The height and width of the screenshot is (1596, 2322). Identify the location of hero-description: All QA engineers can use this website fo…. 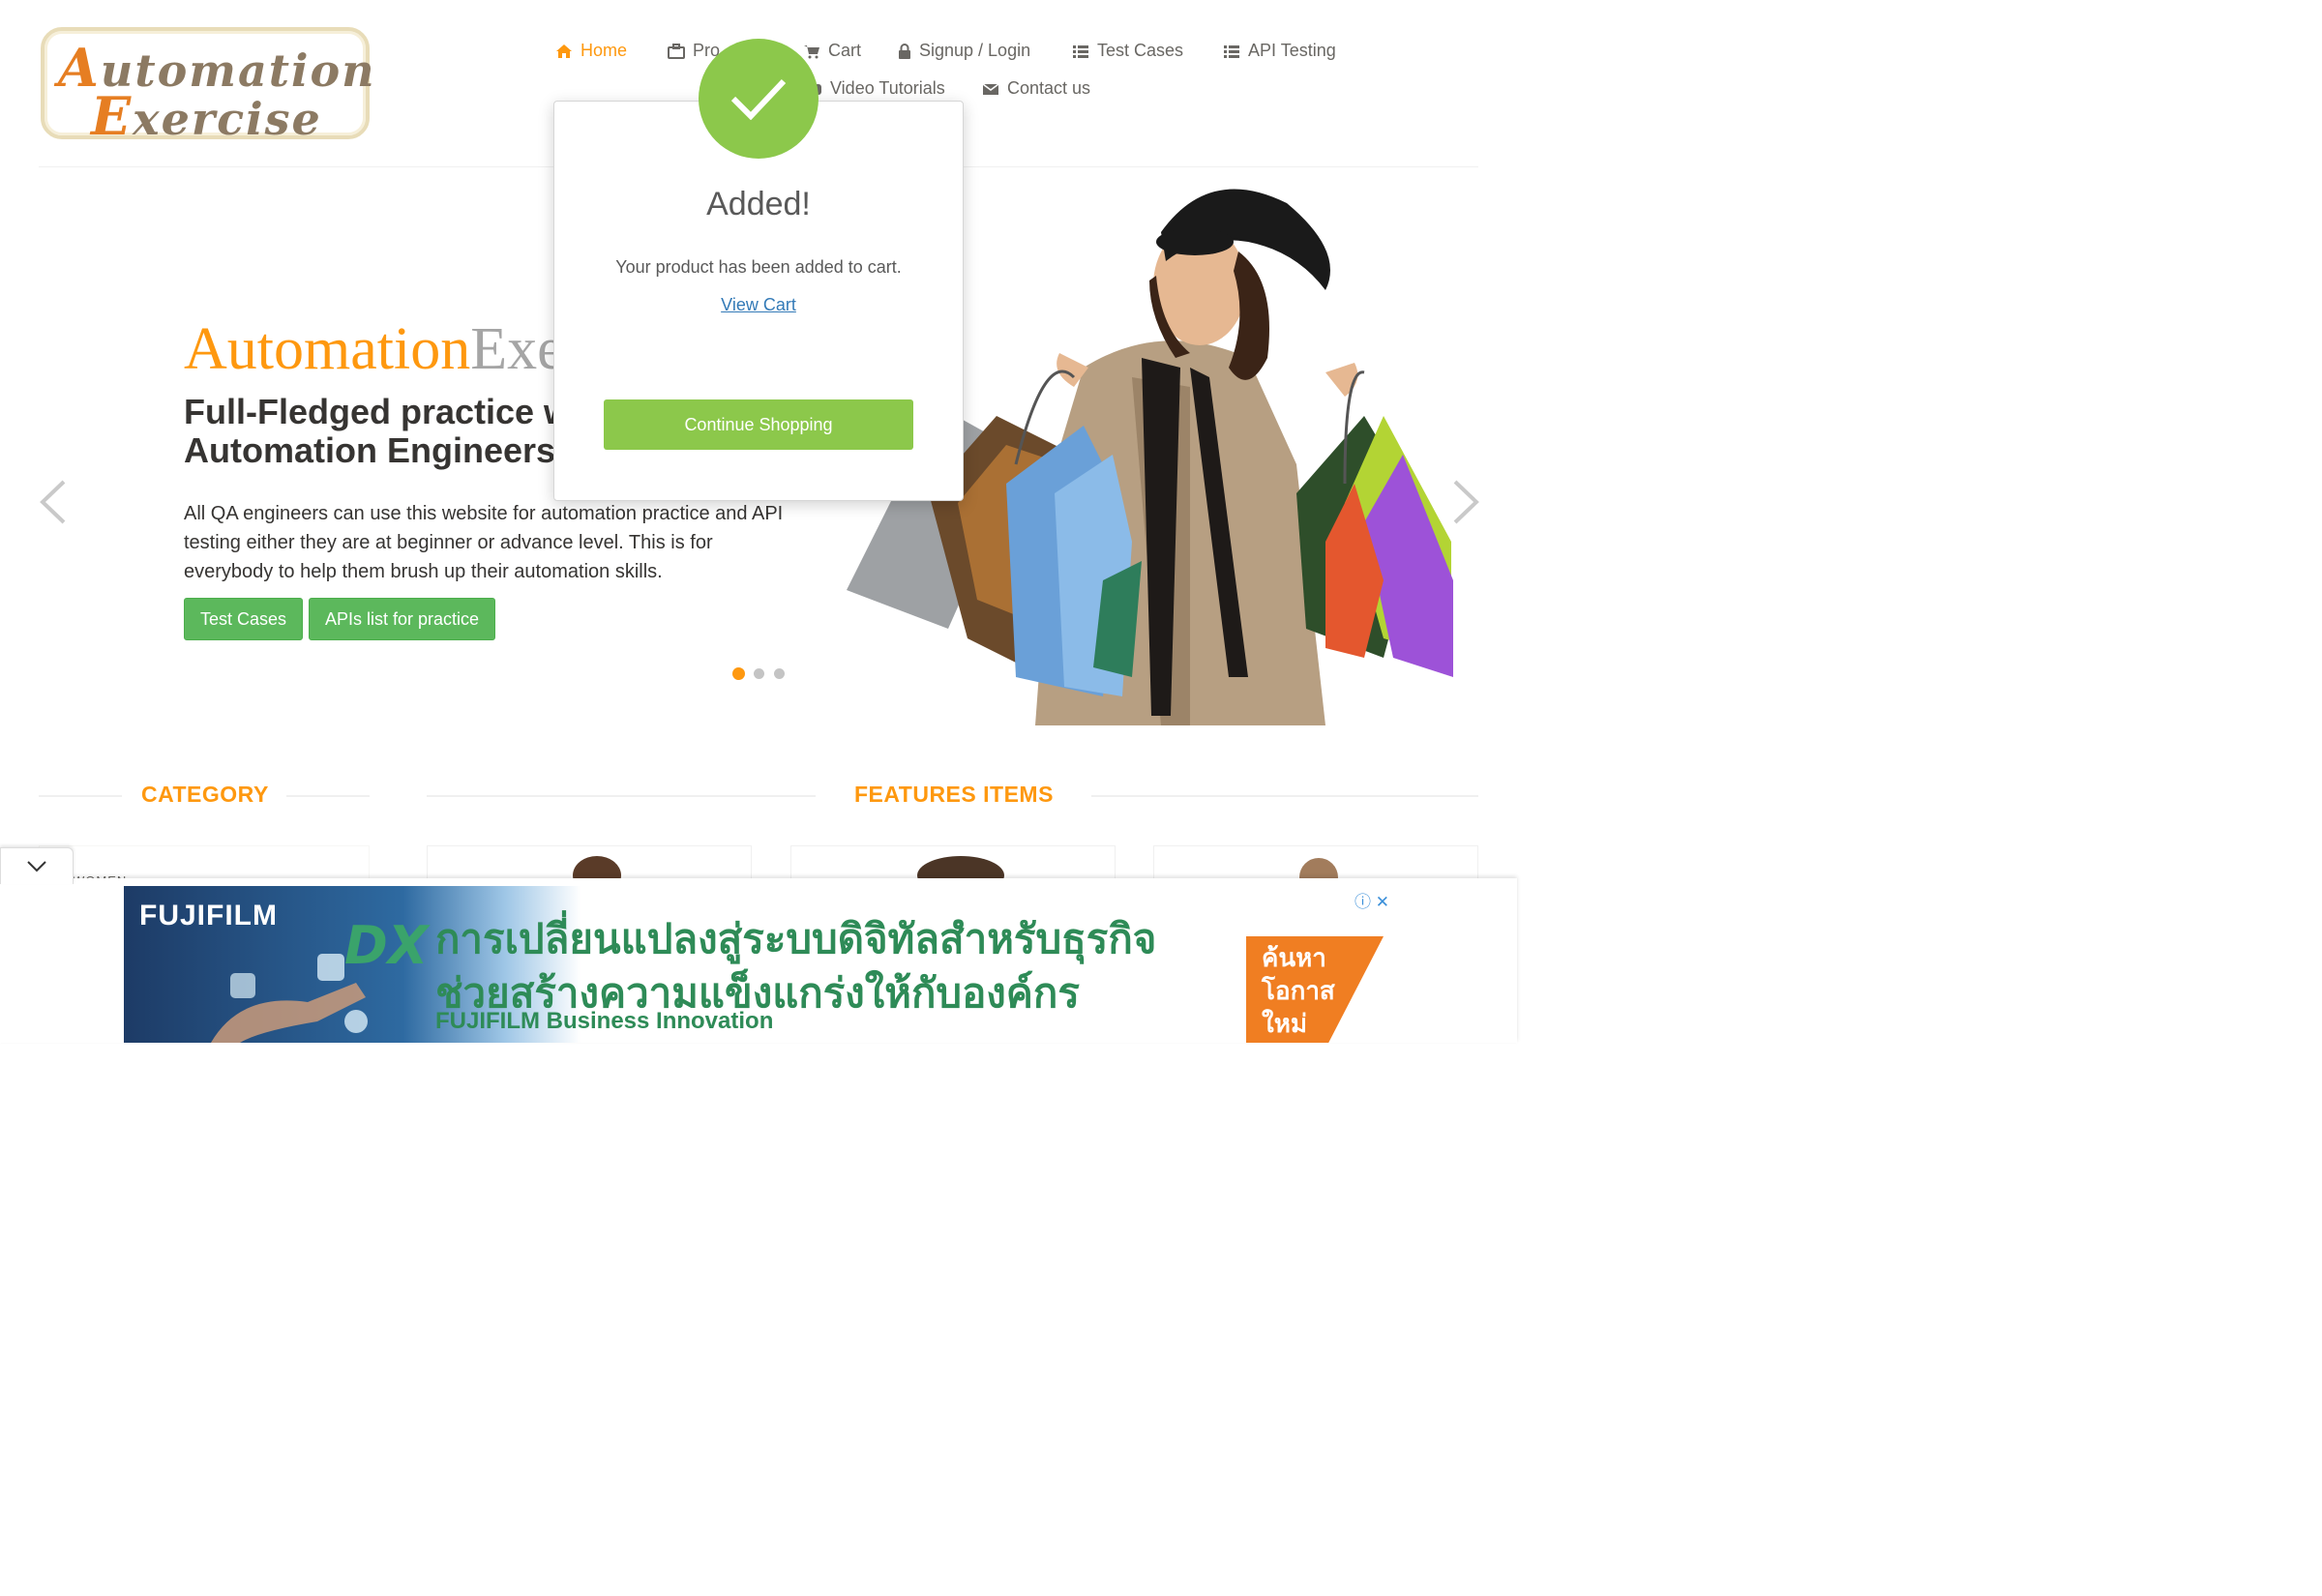
(484, 542).